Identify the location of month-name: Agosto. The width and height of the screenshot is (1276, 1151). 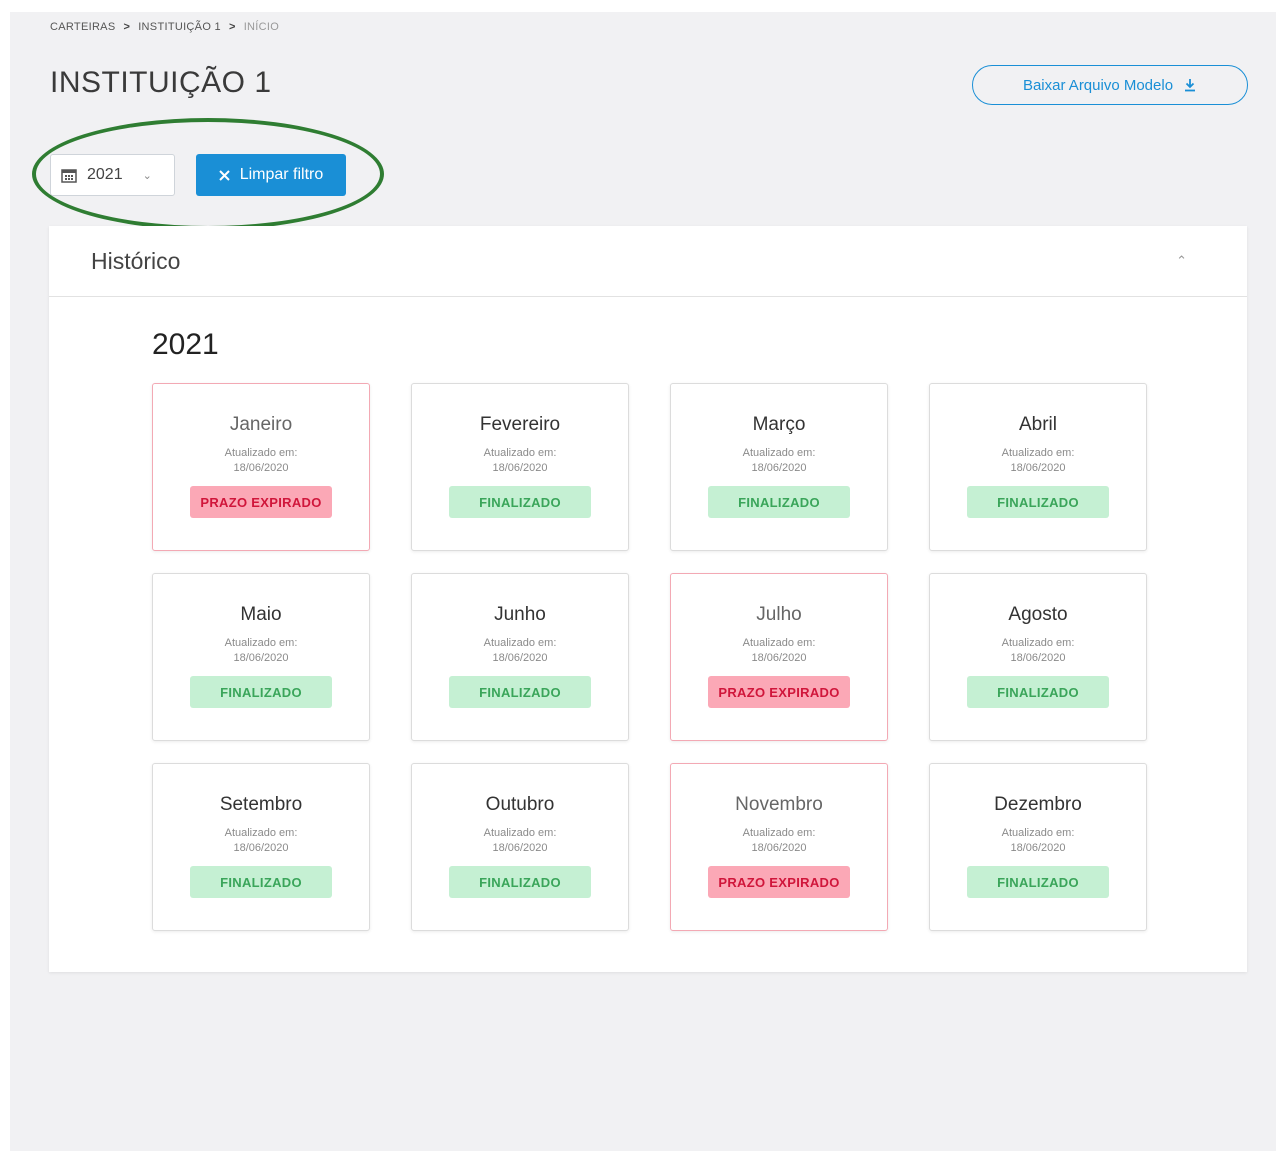
(1038, 614).